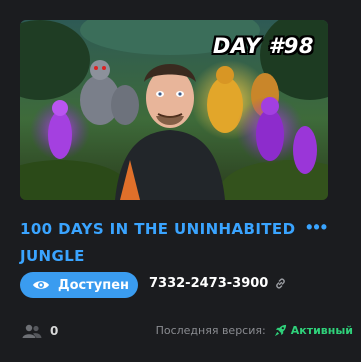 Image resolution: width=361 pixels, height=362 pixels. I want to click on status-badge: Доступен, so click(79, 285).